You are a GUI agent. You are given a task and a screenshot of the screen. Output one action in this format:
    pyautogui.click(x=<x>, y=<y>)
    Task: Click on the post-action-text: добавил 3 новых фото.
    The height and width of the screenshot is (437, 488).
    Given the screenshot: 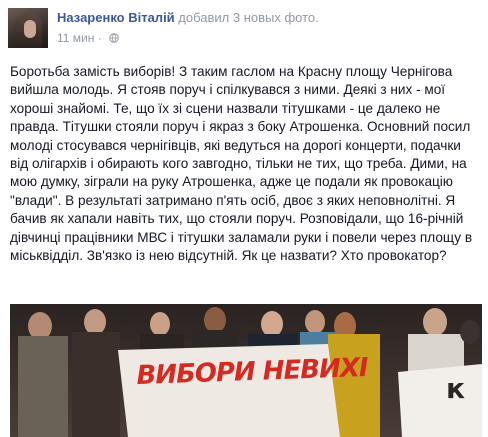 What is the action you would take?
    pyautogui.click(x=248, y=17)
    